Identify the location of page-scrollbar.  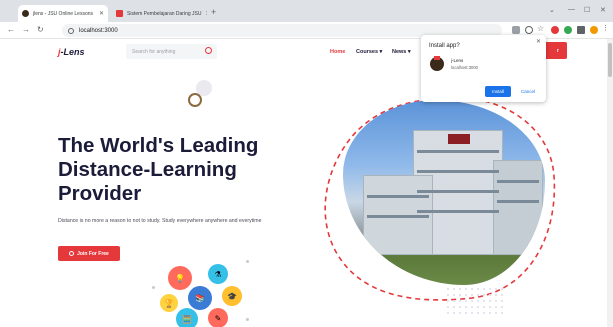
(610, 183).